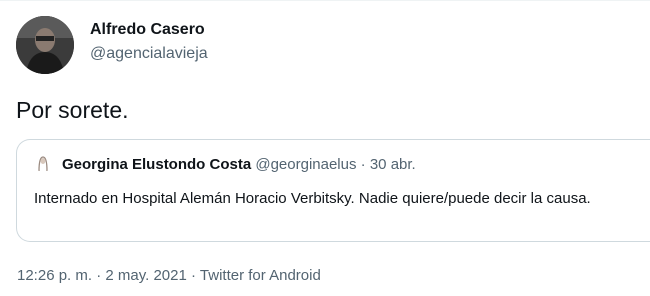 The height and width of the screenshot is (296, 650). Describe the element at coordinates (157, 164) in the screenshot. I see `quote-author-name: Georgina Elustondo Costa` at that location.